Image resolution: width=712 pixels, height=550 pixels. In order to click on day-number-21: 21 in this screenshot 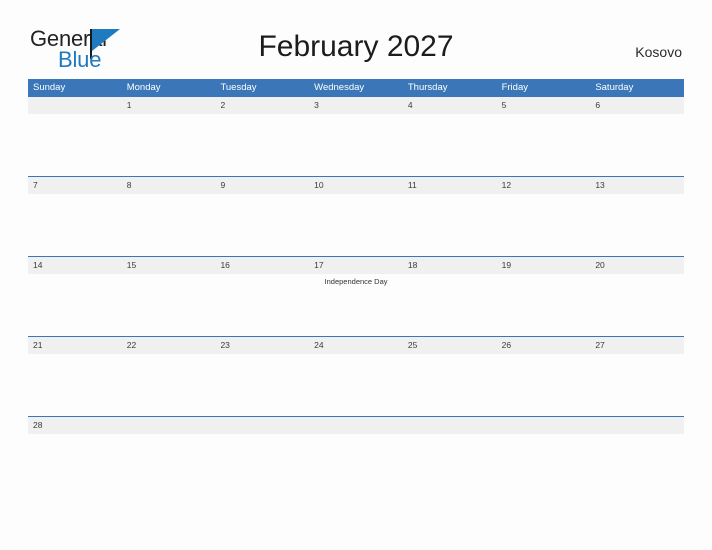, I will do `click(75, 345)`.